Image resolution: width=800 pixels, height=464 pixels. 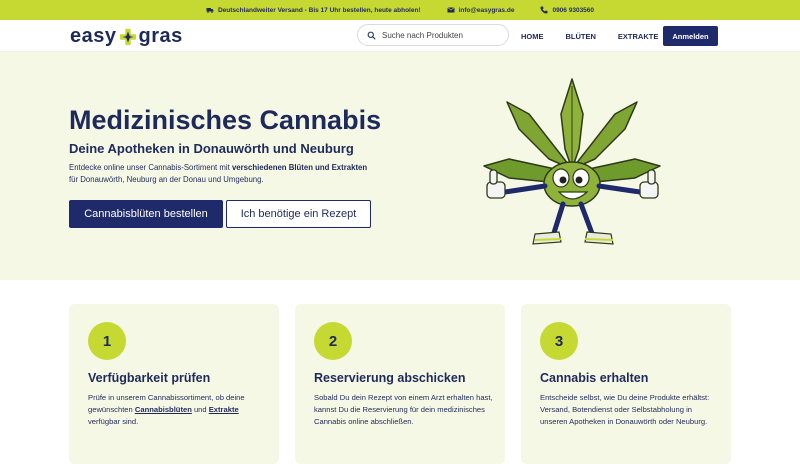 I want to click on email-info: info@easygras.de, so click(x=480, y=10).